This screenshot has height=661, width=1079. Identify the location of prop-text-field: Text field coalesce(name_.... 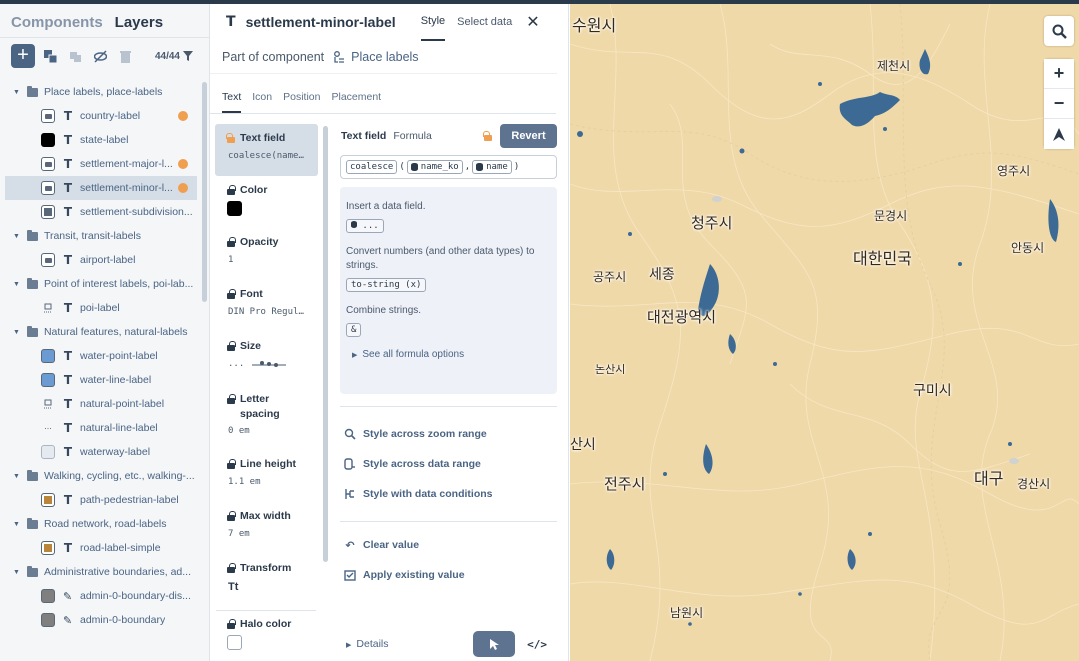
(266, 150).